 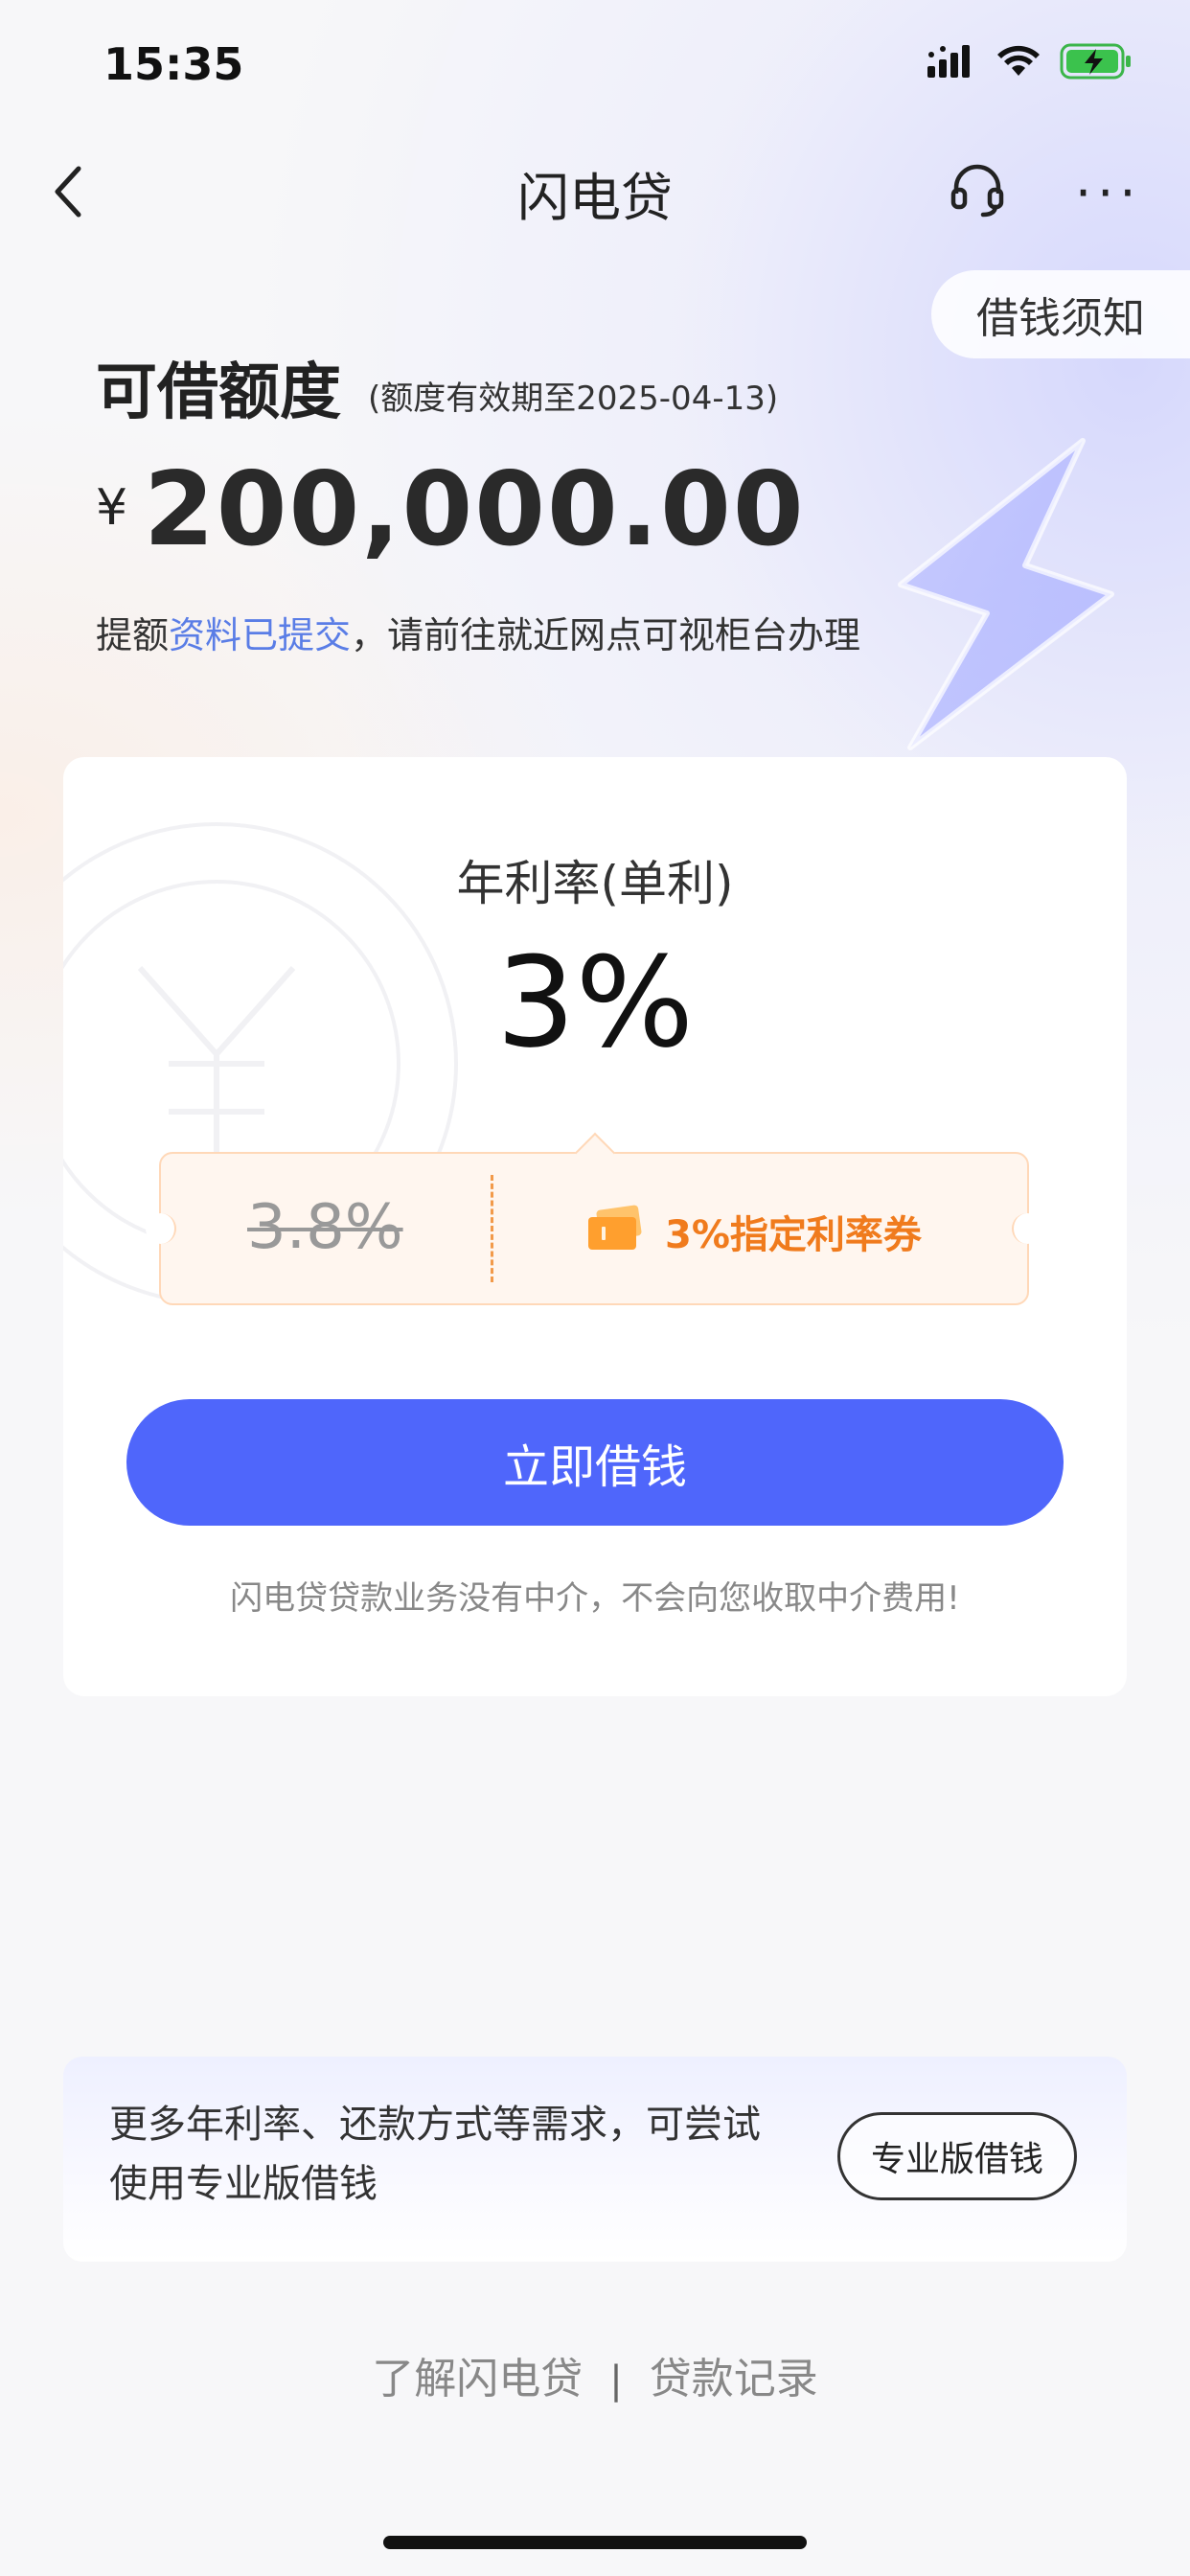 I want to click on about-link: 了解闪电贷, so click(x=478, y=2374).